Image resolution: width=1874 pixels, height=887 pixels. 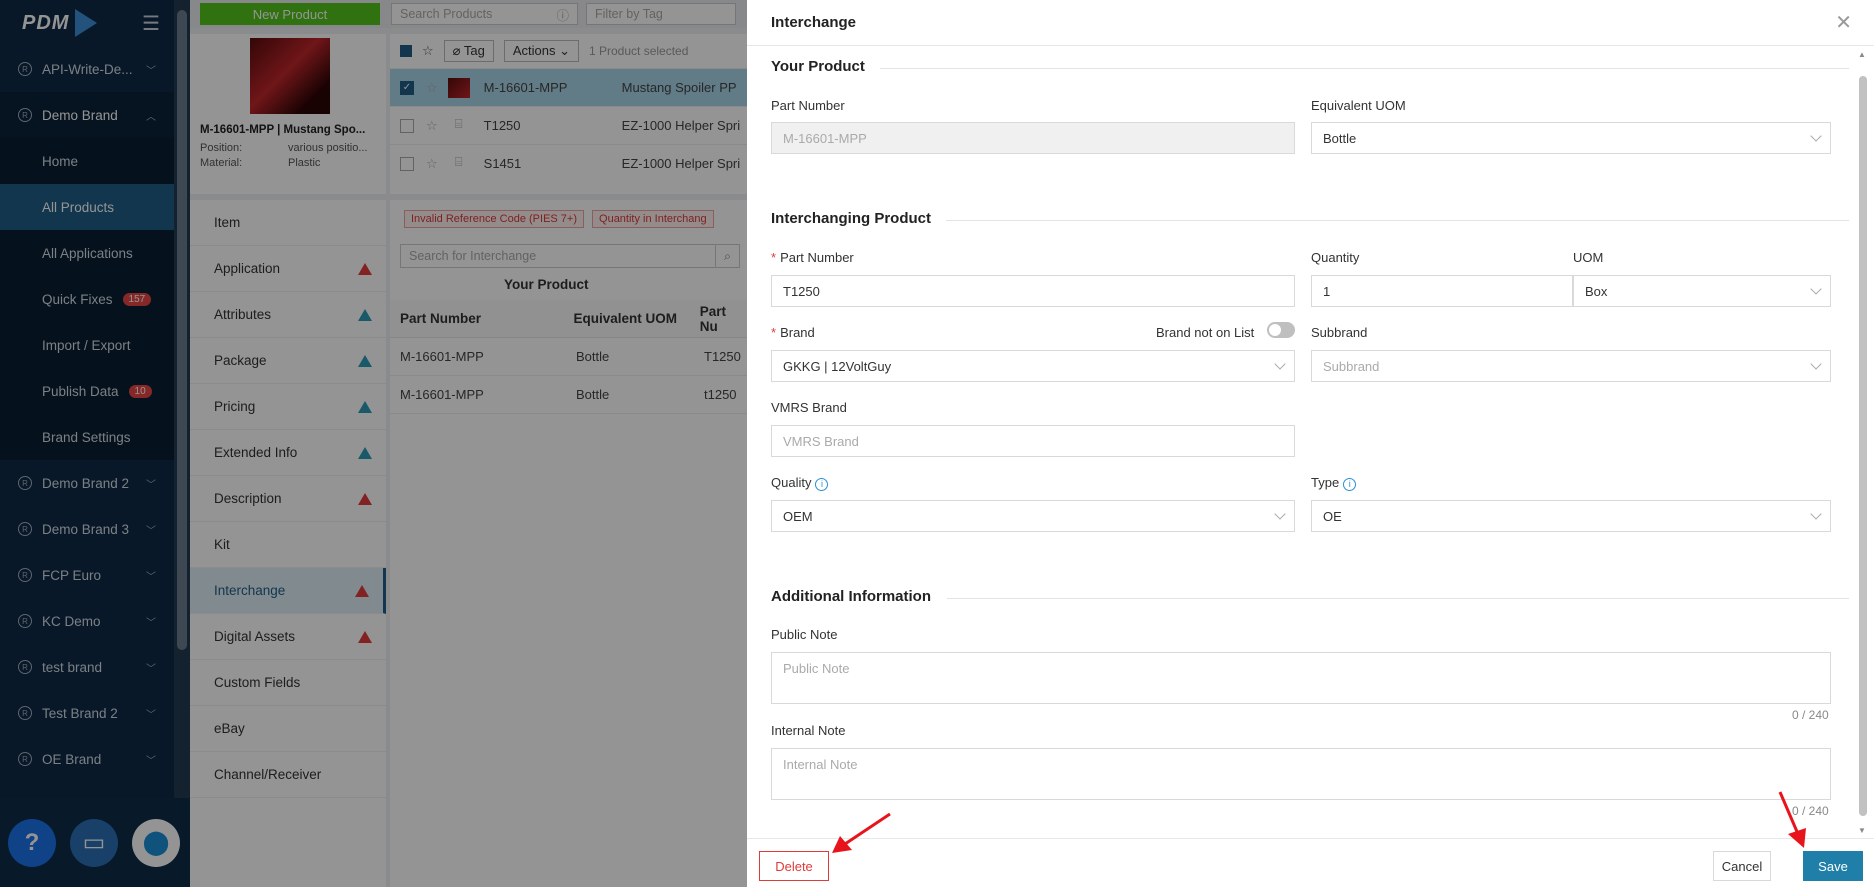 I want to click on select-value: GKKG | 12VoltGuy, so click(x=837, y=366).